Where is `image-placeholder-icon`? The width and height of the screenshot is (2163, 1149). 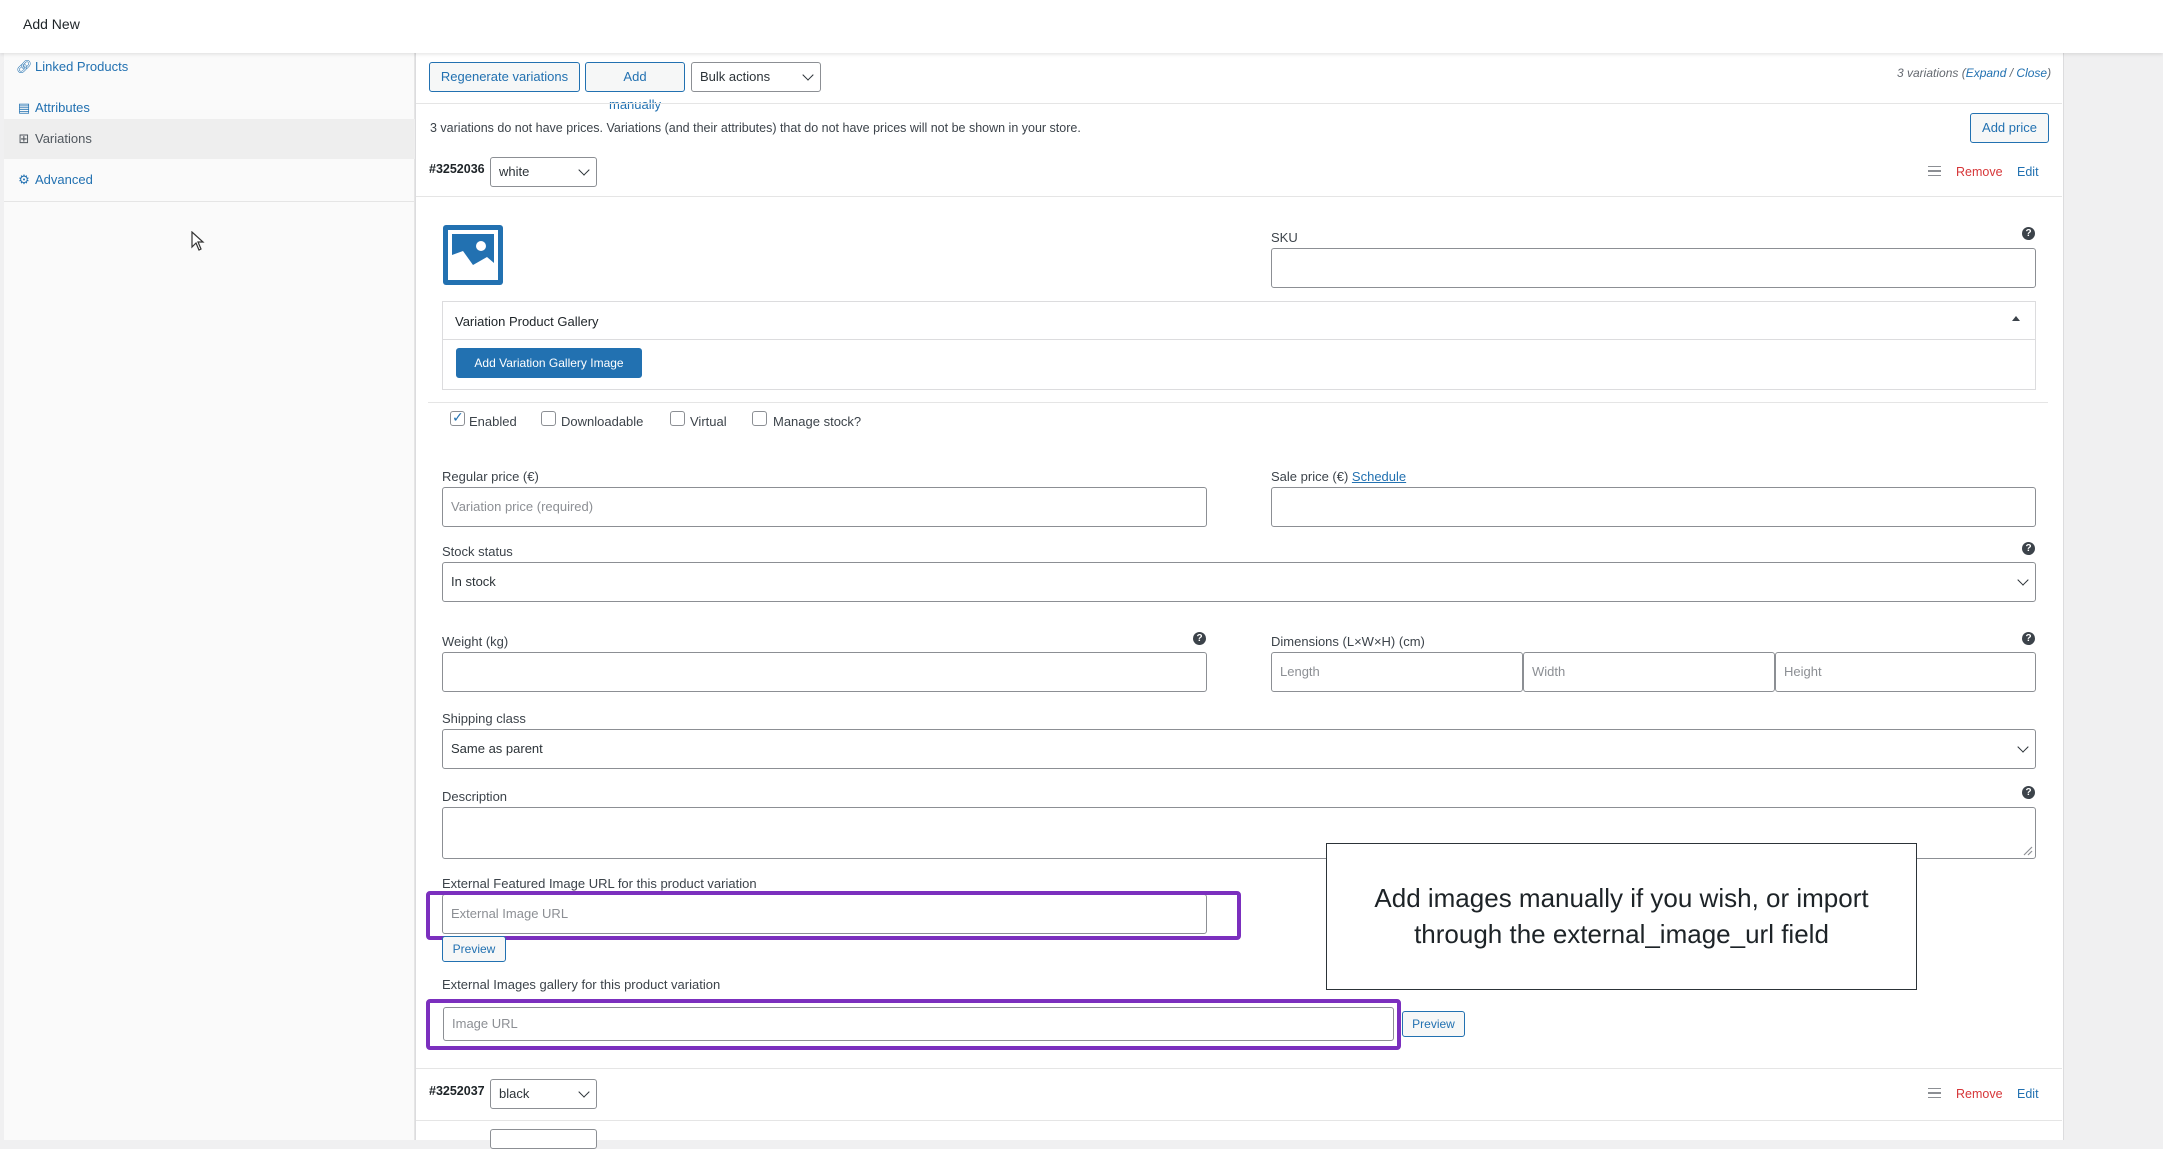 image-placeholder-icon is located at coordinates (473, 255).